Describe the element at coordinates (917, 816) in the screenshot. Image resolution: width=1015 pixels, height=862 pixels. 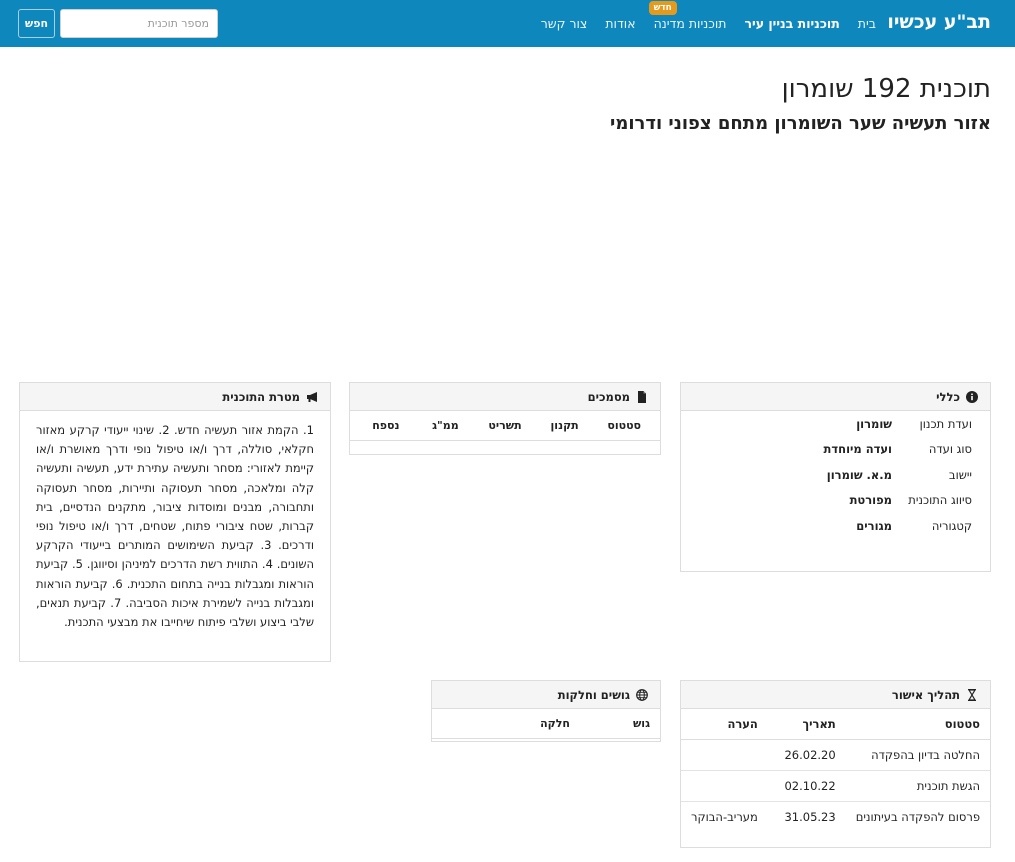
I see `approval-status: פרסום להפקדה בעיתונים` at that location.